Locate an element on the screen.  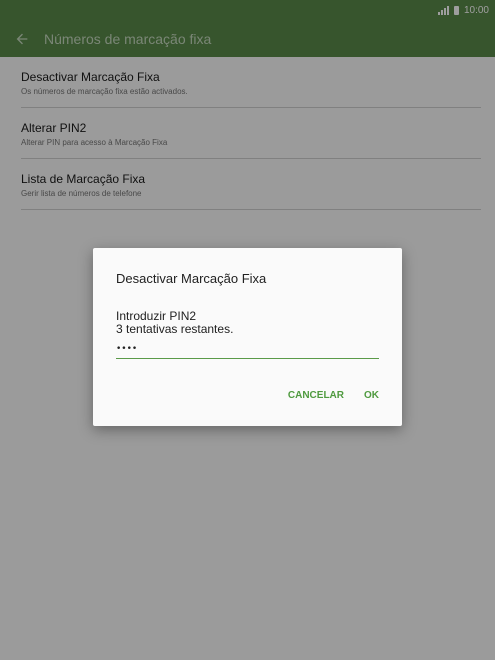
dialog-attempts-remaining: 3 tentativas restantes. is located at coordinates (175, 329).